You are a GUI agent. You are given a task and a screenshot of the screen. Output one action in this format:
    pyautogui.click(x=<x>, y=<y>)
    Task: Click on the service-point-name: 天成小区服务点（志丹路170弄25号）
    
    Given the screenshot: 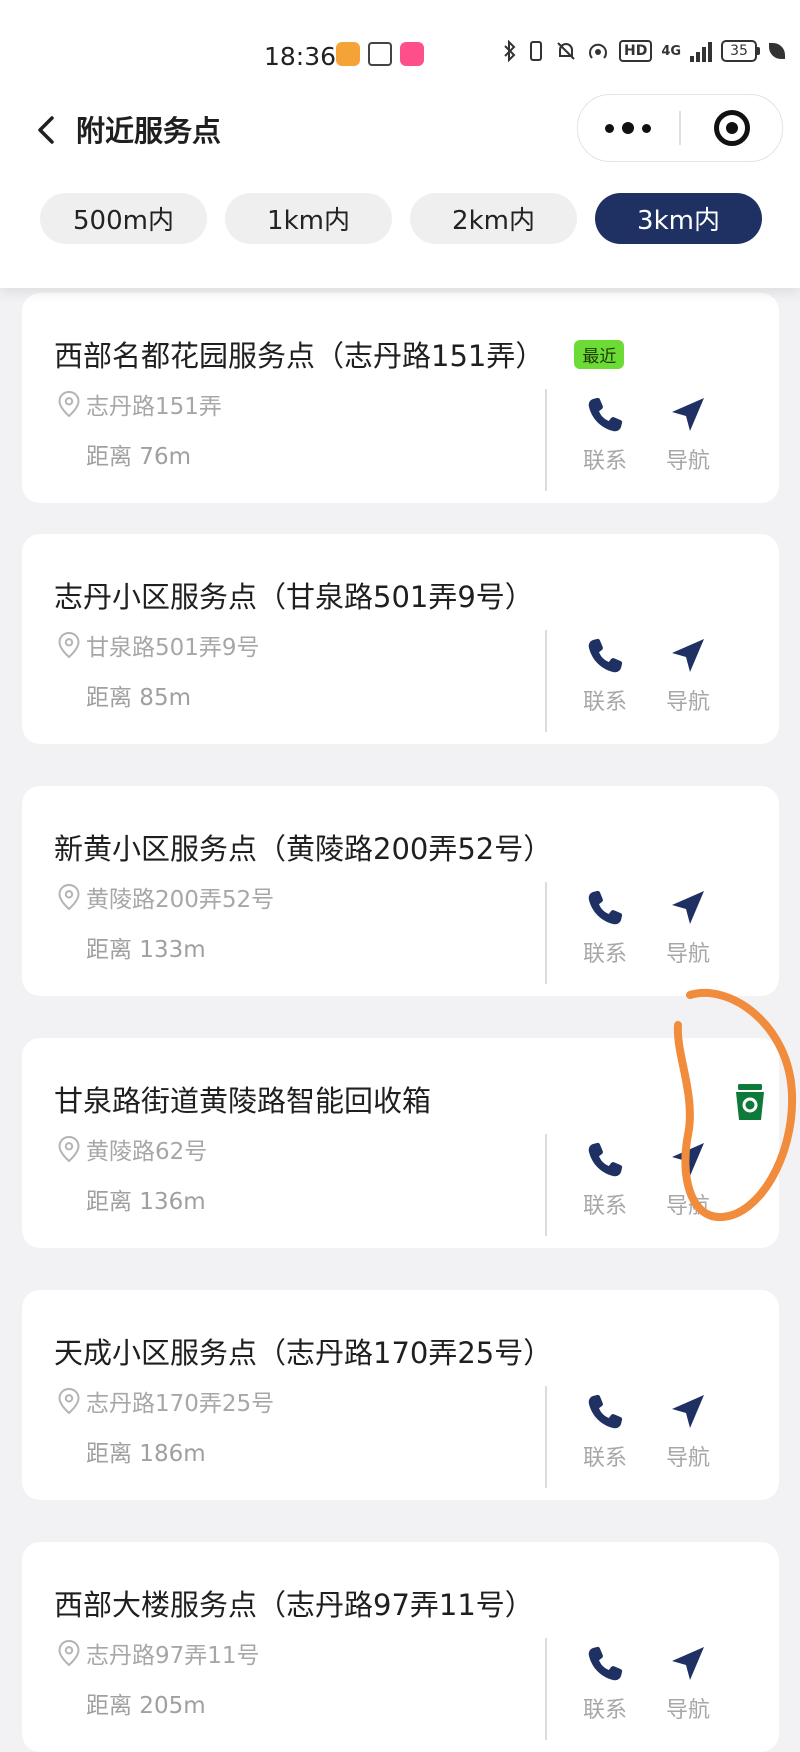 What is the action you would take?
    pyautogui.click(x=303, y=1351)
    